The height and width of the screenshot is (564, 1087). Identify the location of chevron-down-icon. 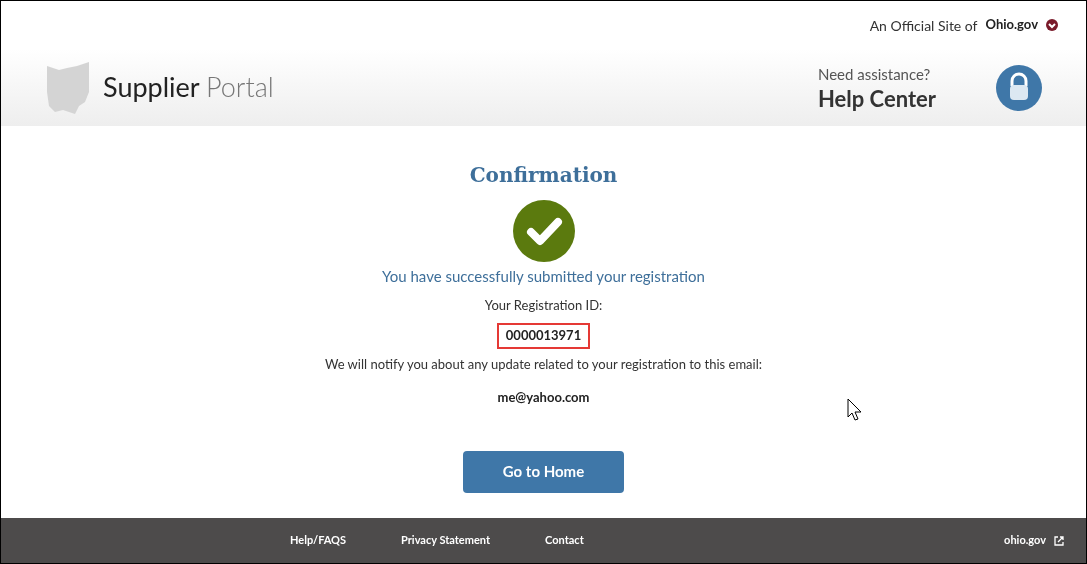
(1052, 25).